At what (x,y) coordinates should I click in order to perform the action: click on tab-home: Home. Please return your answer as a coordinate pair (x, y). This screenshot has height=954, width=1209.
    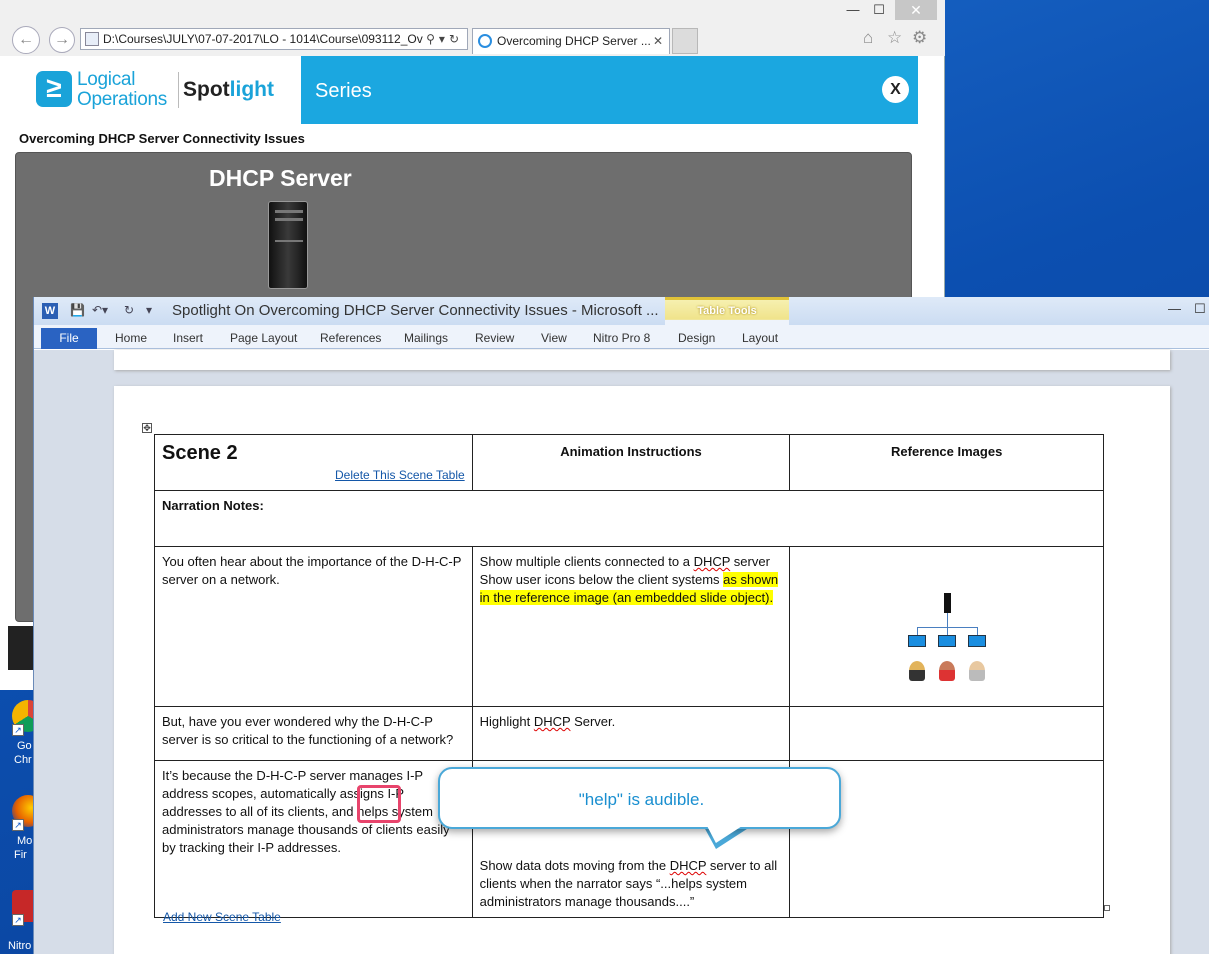
    Looking at the image, I should click on (131, 338).